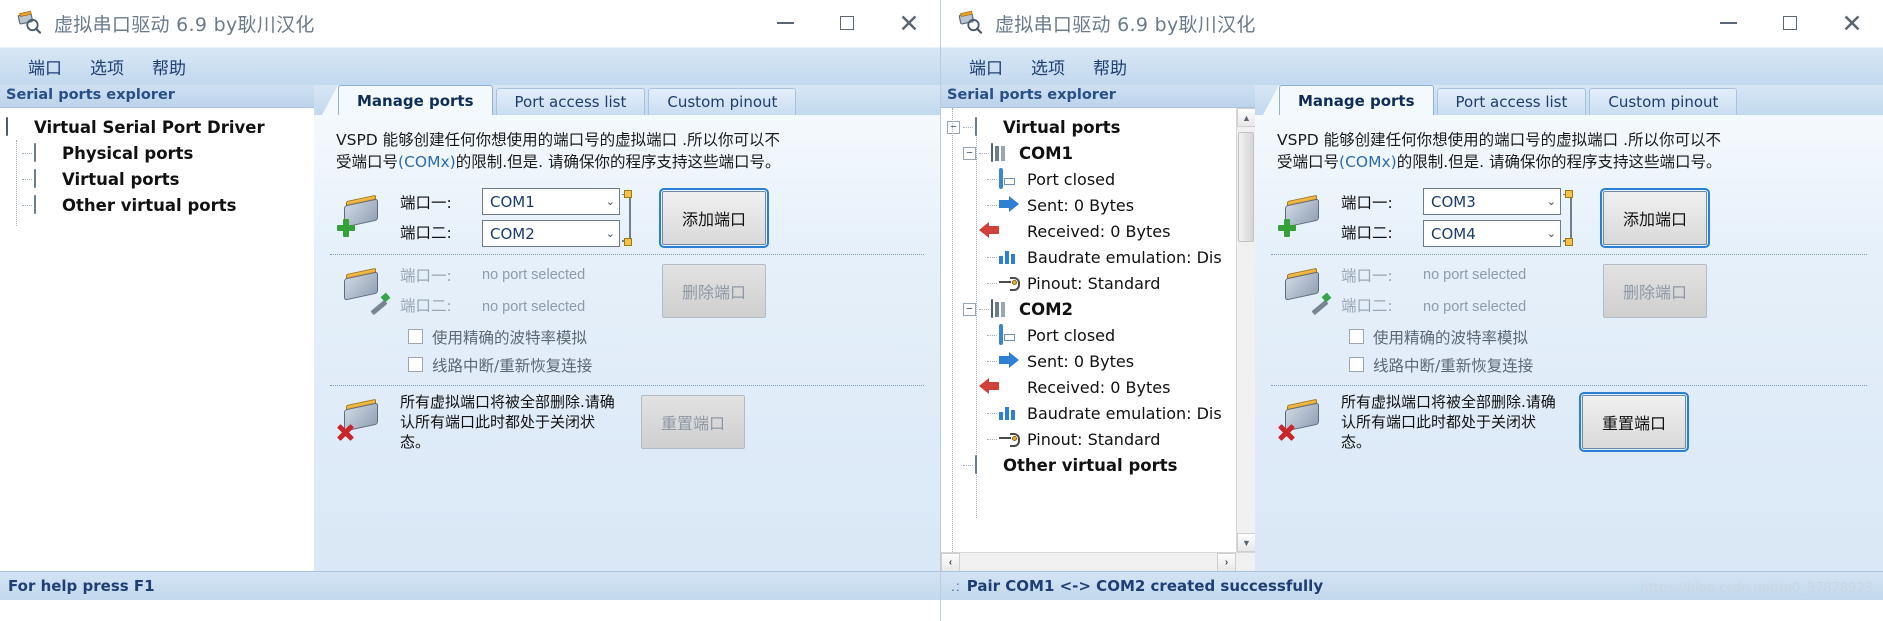  Describe the element at coordinates (1475, 306) in the screenshot. I see `delete-port2-value: no port selected` at that location.